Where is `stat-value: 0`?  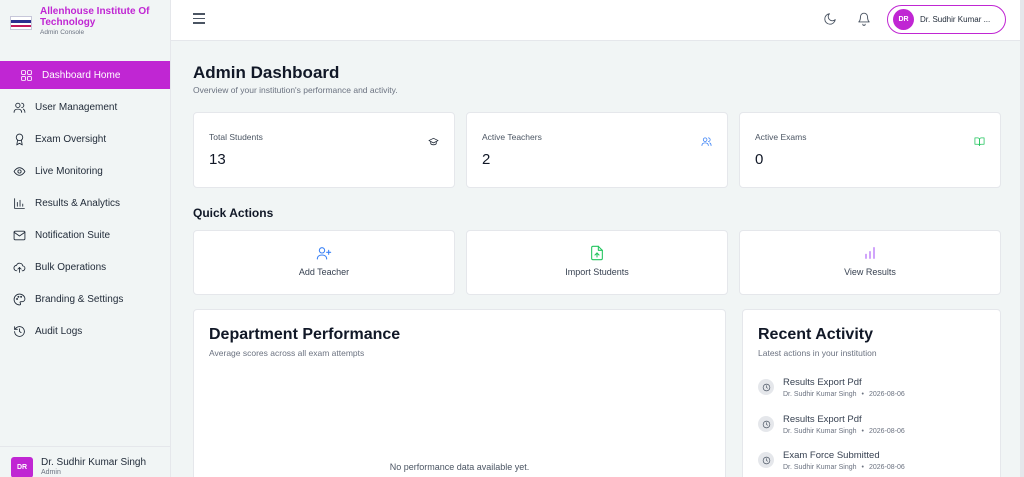
stat-value: 0 is located at coordinates (759, 159).